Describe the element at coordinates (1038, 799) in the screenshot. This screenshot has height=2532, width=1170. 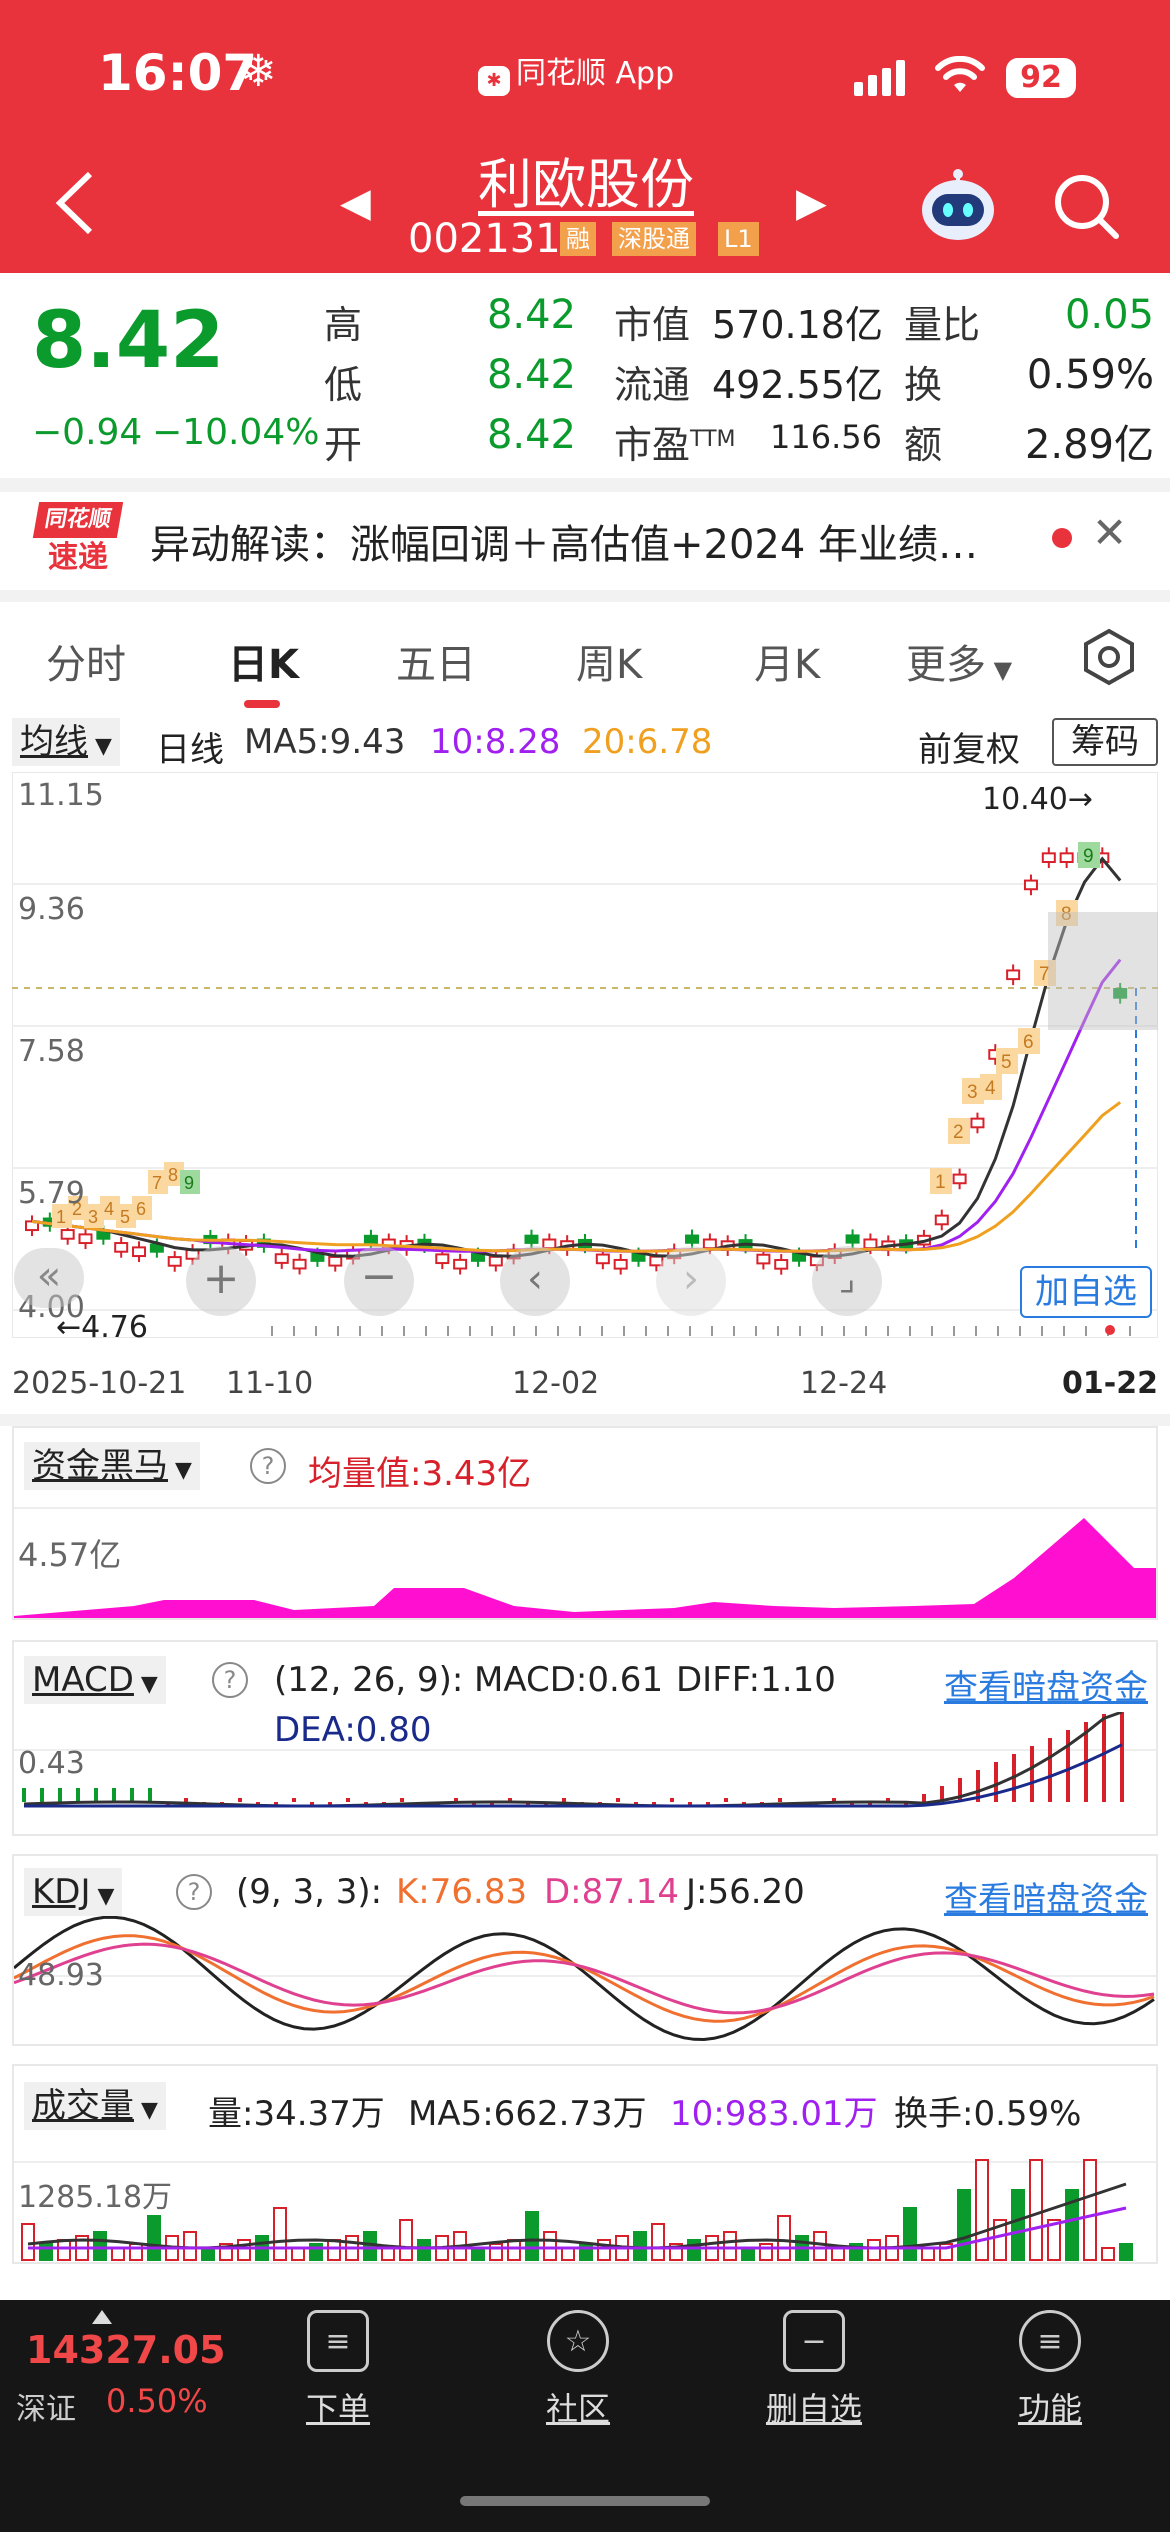
I see `max-price-label: 10.40→` at that location.